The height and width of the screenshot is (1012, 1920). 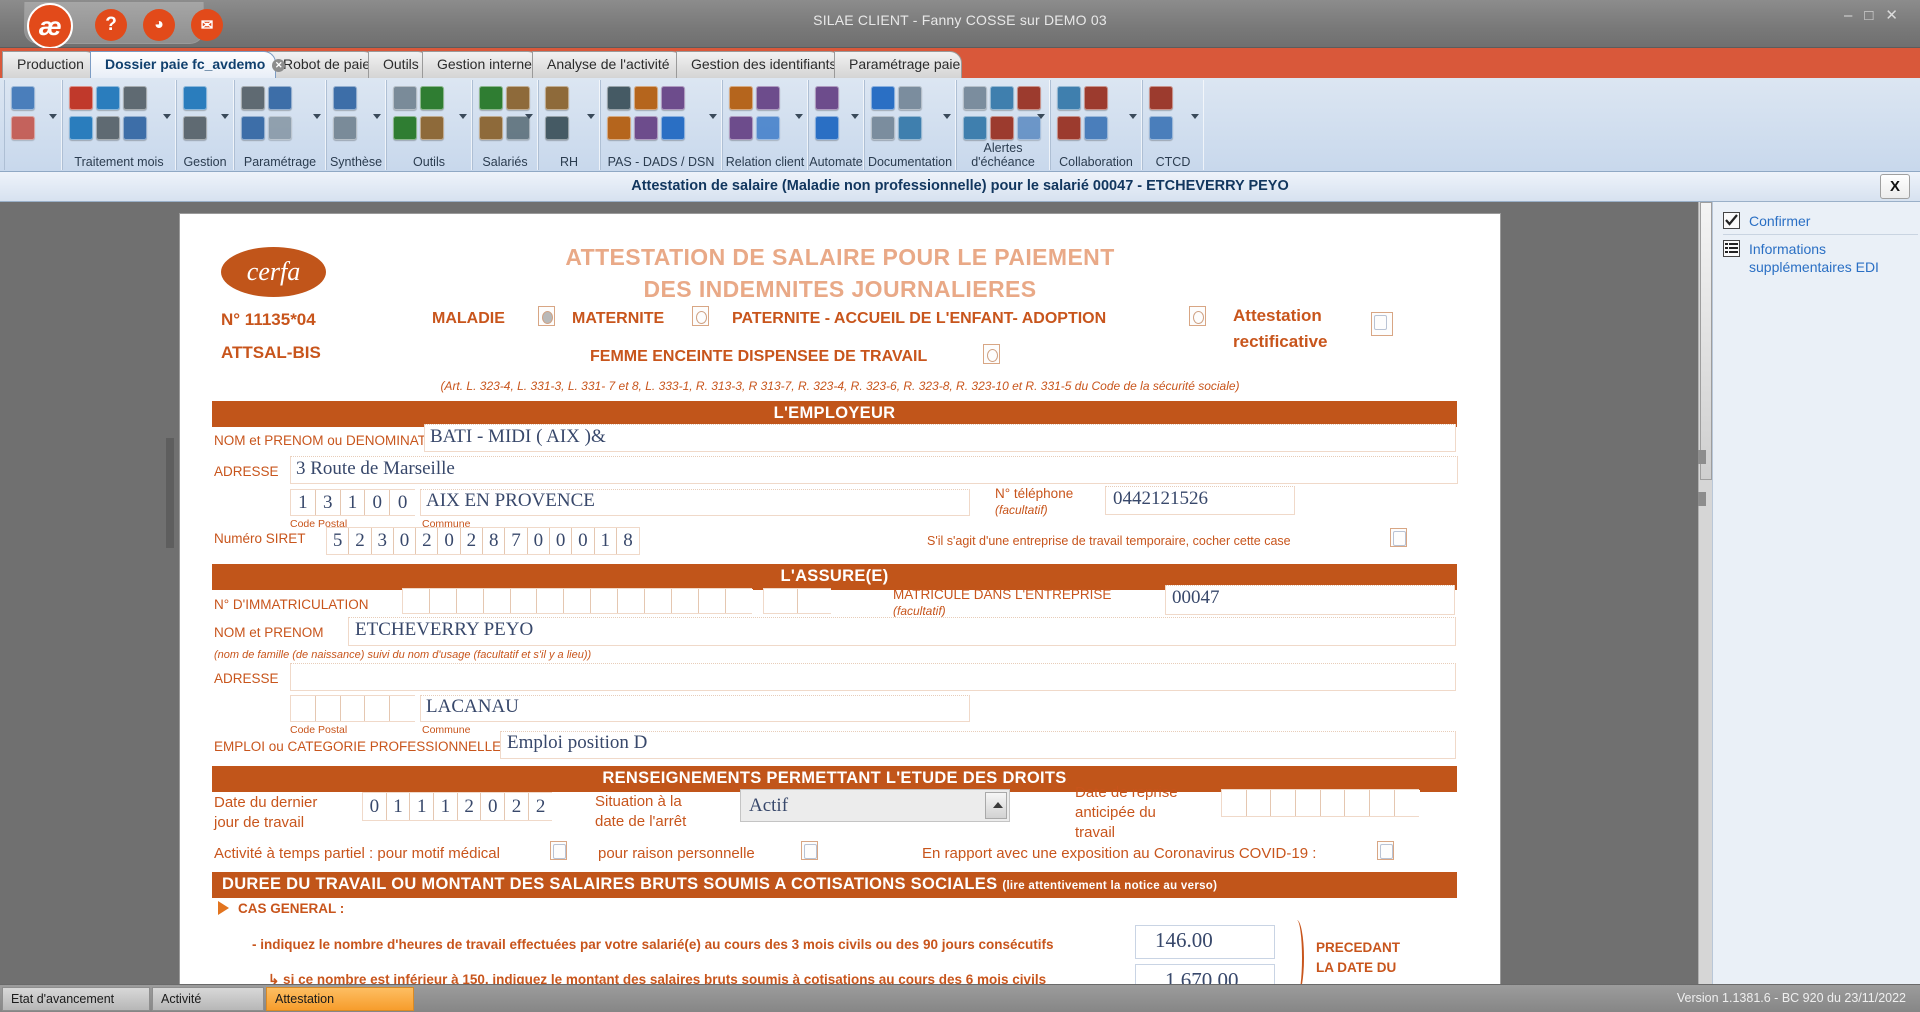 I want to click on panel-splitter-handle-top, so click(x=1702, y=457).